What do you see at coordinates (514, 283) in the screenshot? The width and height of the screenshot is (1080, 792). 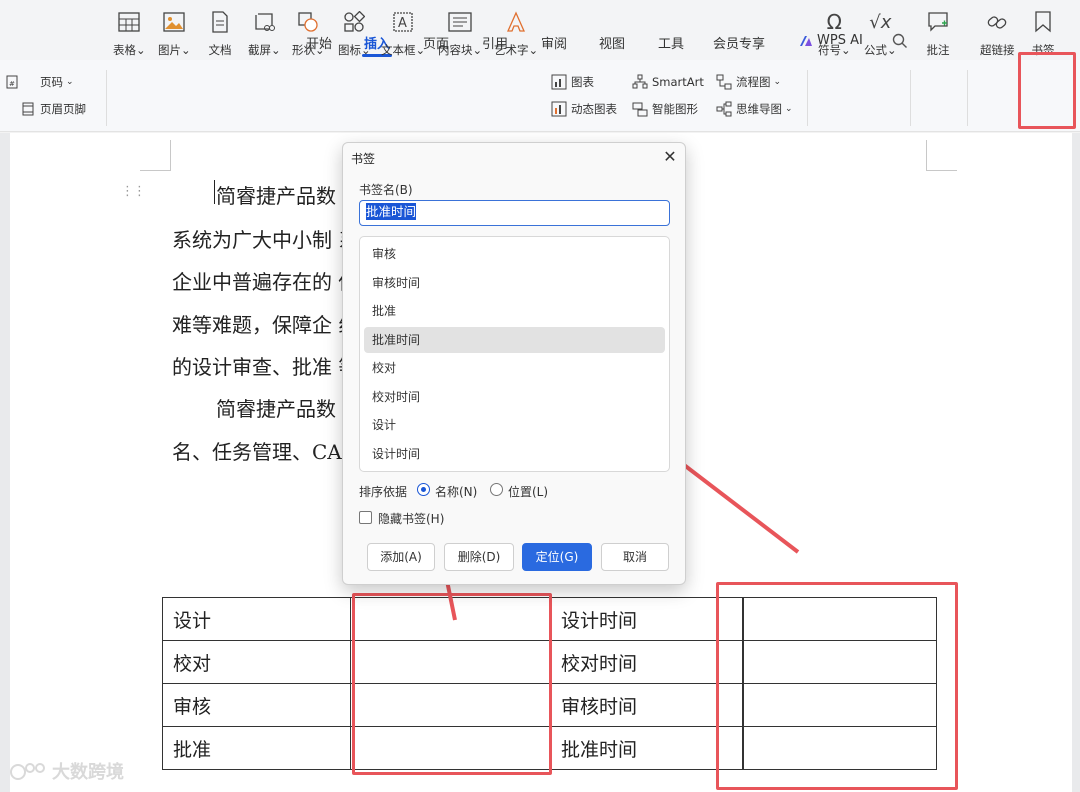 I see `bookmark-list-item: 审核时间` at bounding box center [514, 283].